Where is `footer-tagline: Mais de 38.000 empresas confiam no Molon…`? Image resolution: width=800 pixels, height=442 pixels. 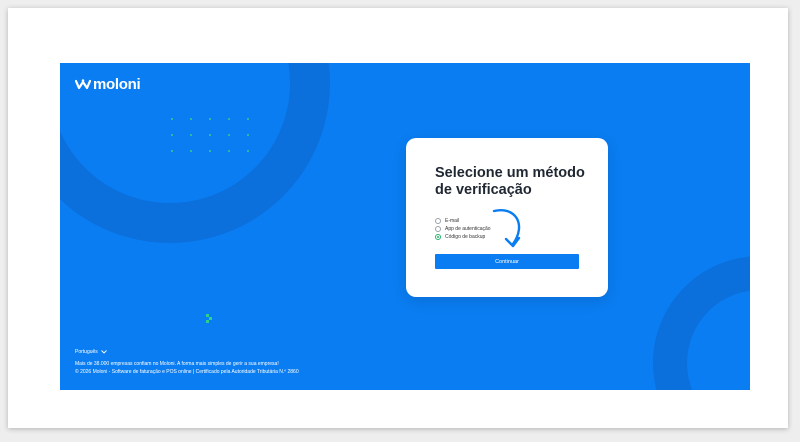
footer-tagline: Mais de 38.000 empresas confiam no Molon… is located at coordinates (177, 364).